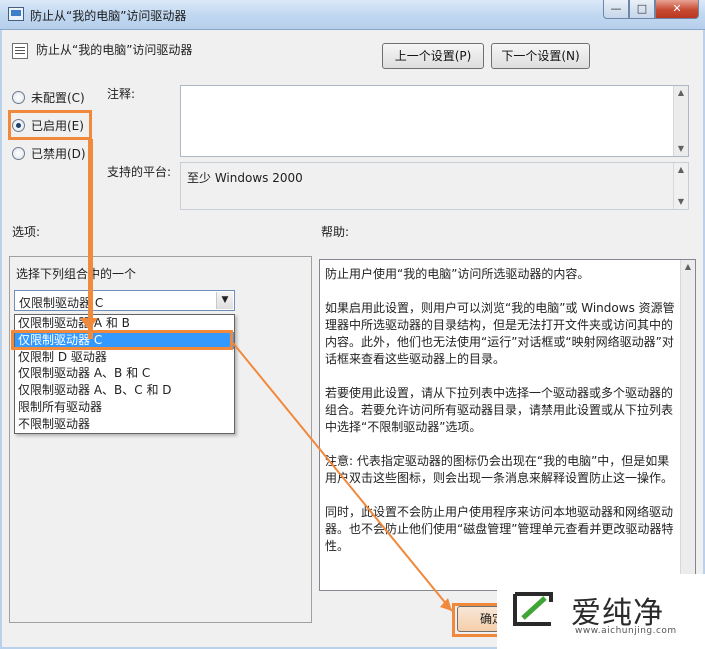 The width and height of the screenshot is (705, 649). Describe the element at coordinates (626, 631) in the screenshot. I see `watermark-url: www.aichunjing.com` at that location.